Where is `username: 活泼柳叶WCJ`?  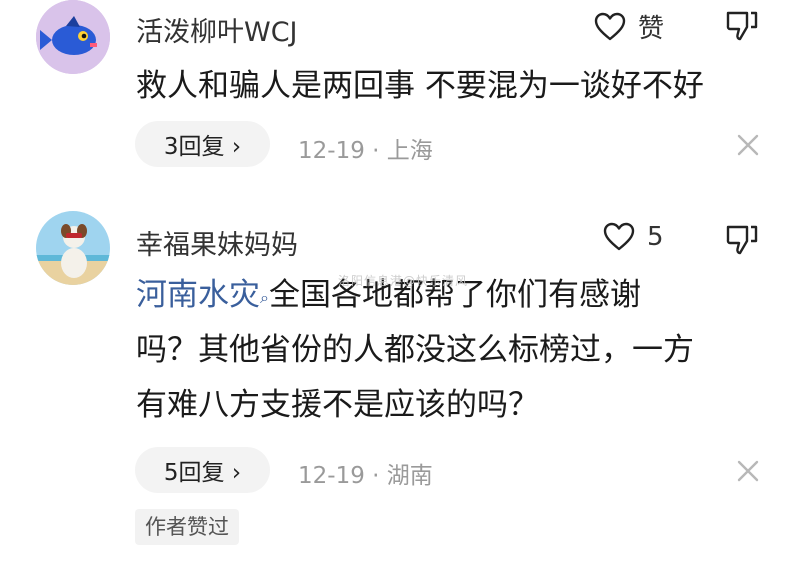 username: 活泼柳叶WCJ is located at coordinates (217, 29).